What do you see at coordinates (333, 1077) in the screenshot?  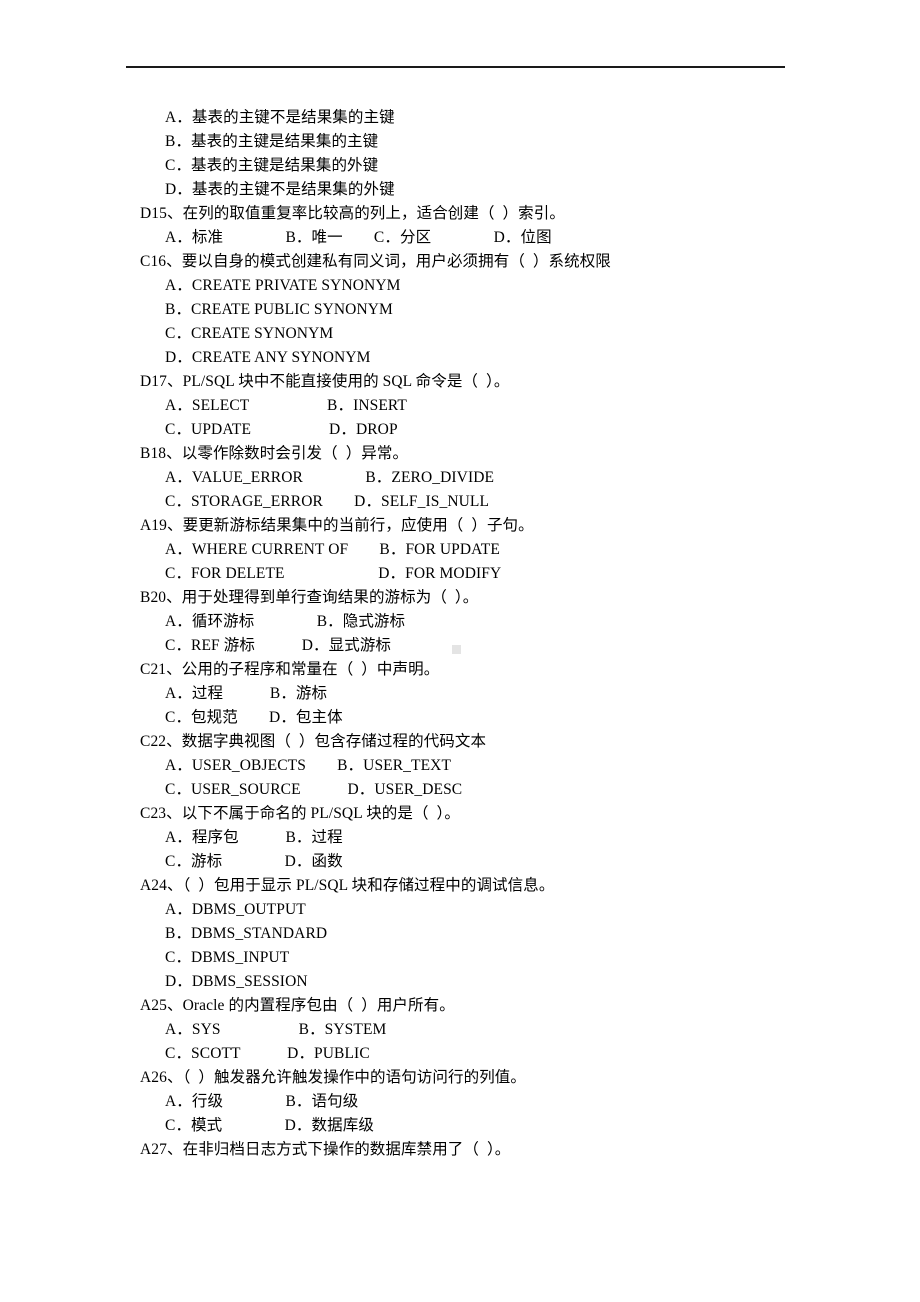 I see `question-line: A26、（ ）触发器允许触发操作中的语句访问行的列值。` at bounding box center [333, 1077].